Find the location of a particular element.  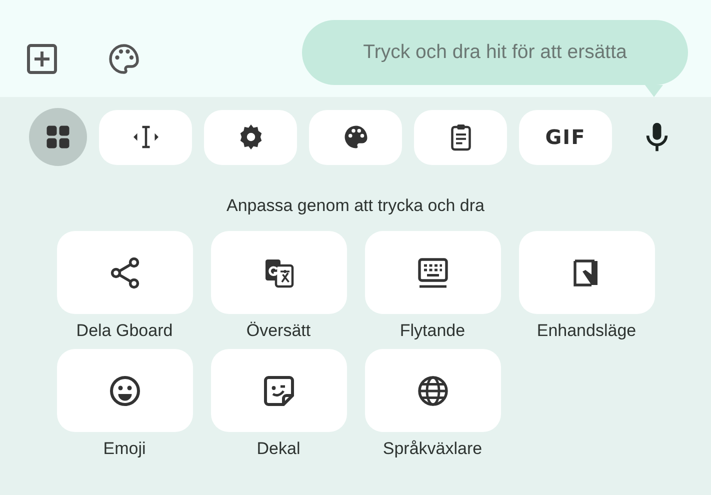

tile-label: Flytande is located at coordinates (433, 331).